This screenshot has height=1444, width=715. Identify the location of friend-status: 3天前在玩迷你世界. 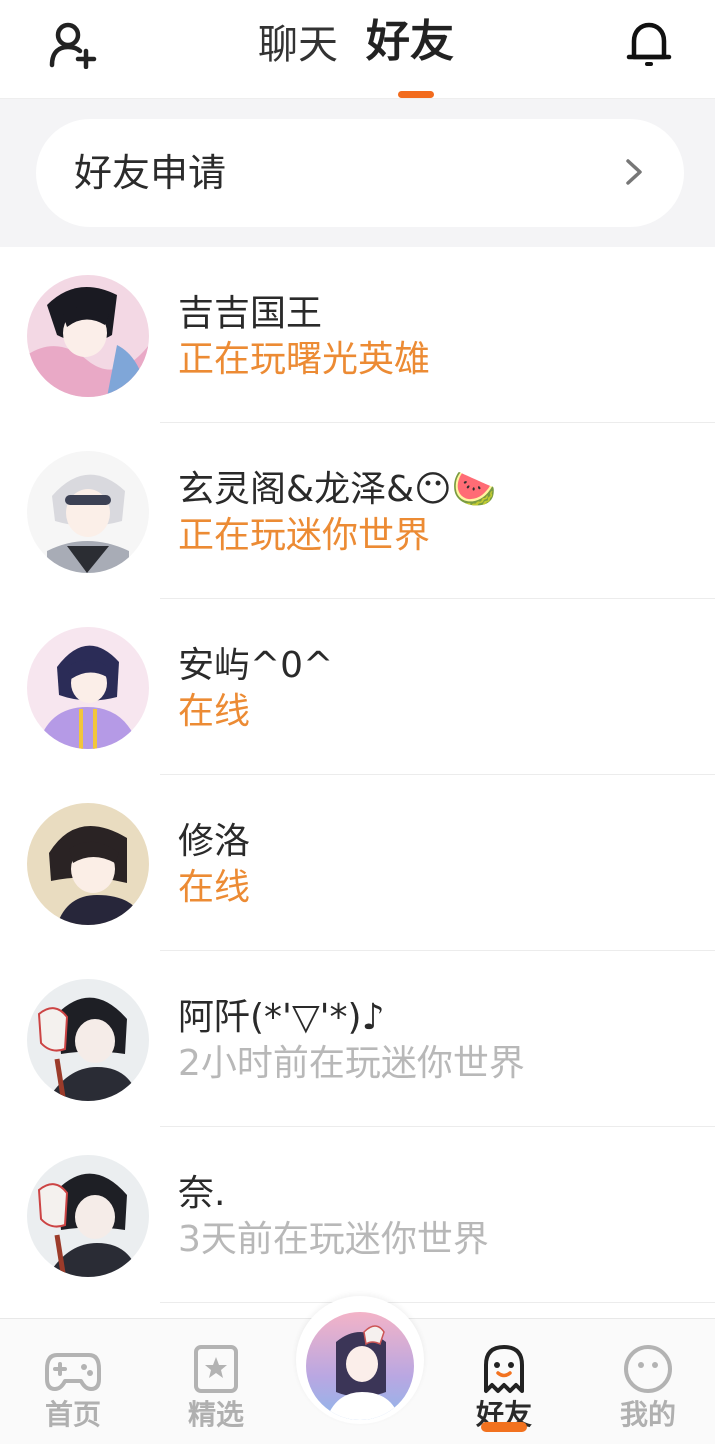
(333, 1239).